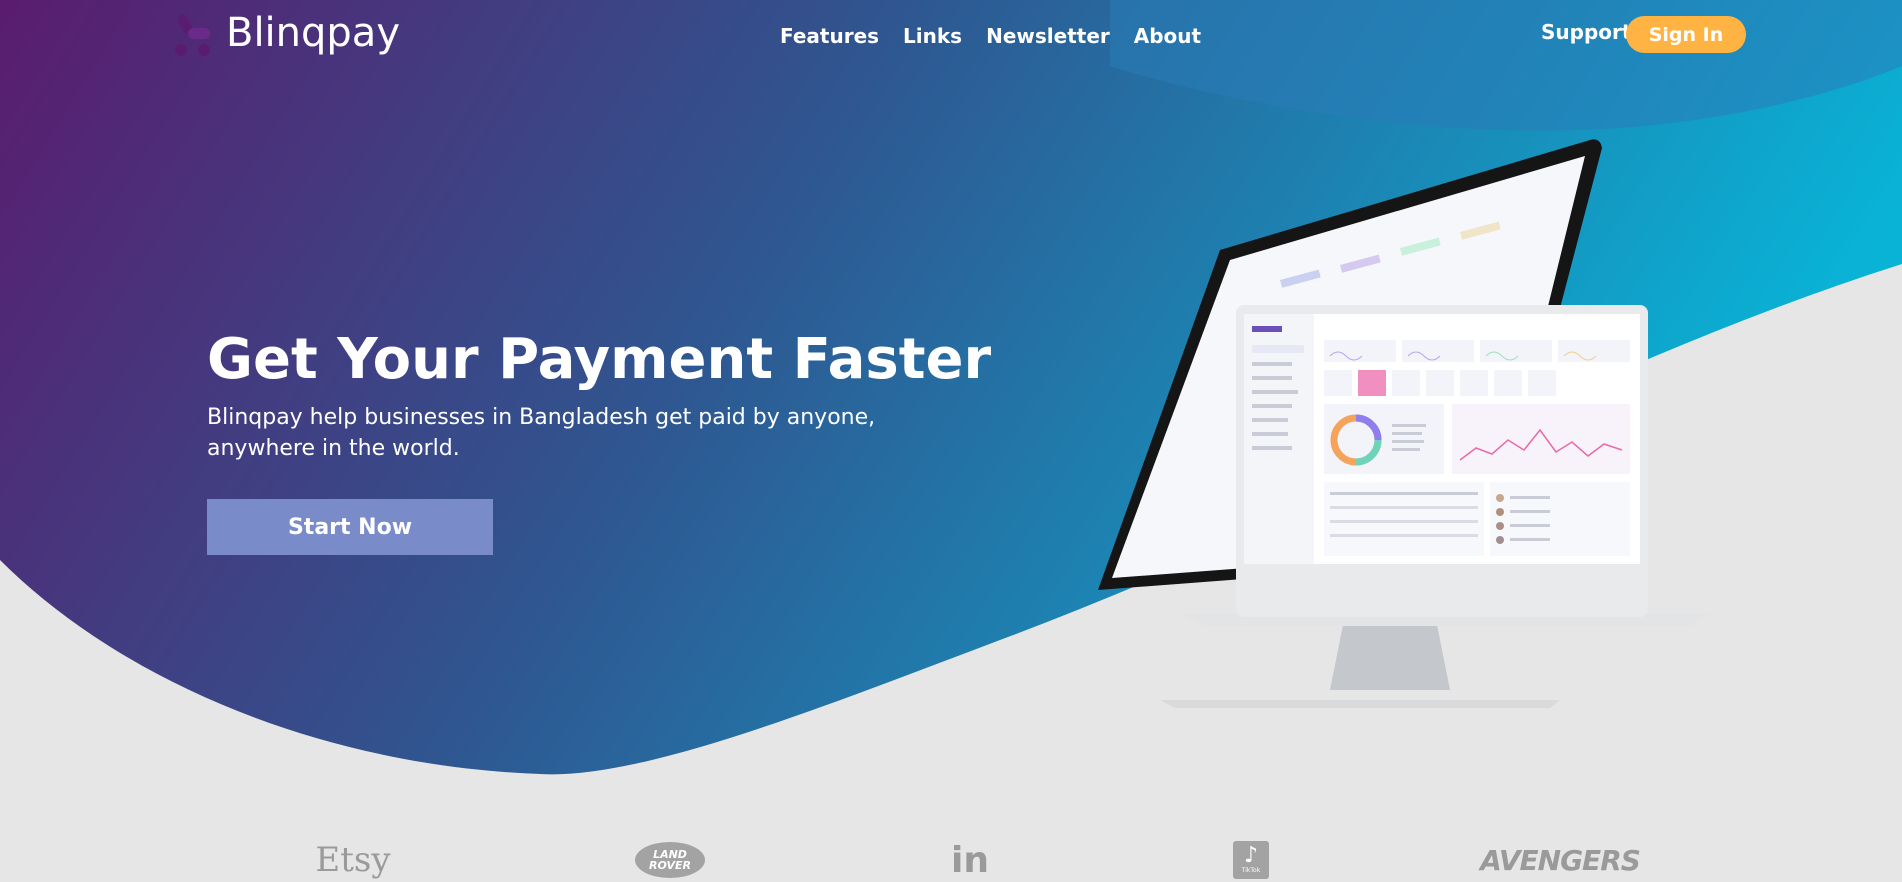  Describe the element at coordinates (829, 36) in the screenshot. I see `nav-link-features: Features` at that location.